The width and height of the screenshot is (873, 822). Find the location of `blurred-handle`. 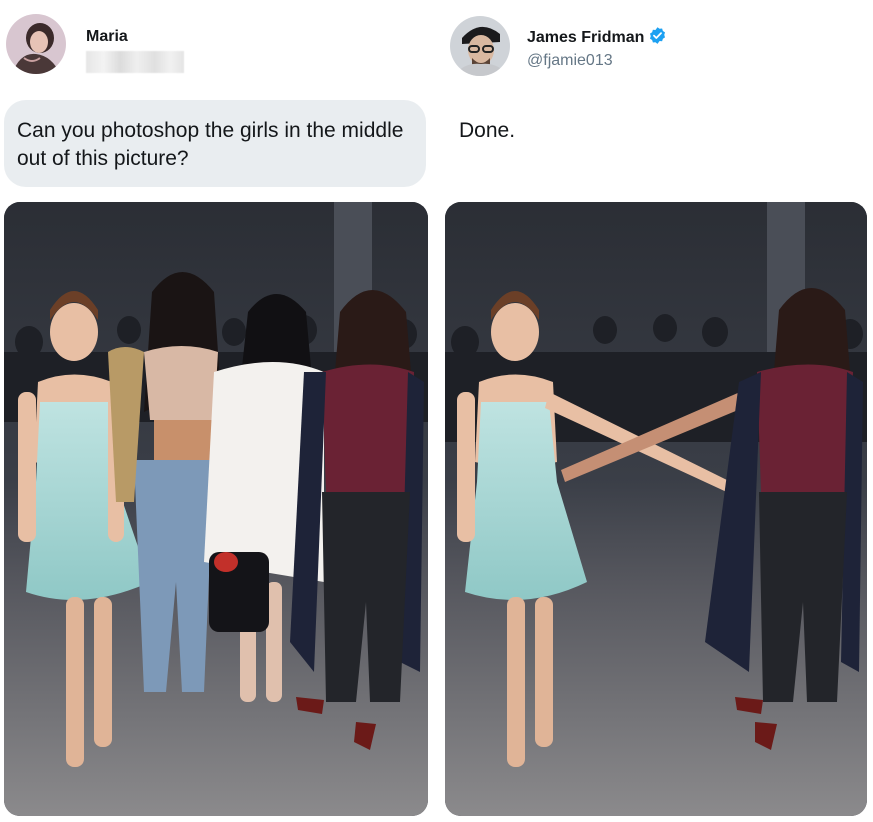

blurred-handle is located at coordinates (135, 62).